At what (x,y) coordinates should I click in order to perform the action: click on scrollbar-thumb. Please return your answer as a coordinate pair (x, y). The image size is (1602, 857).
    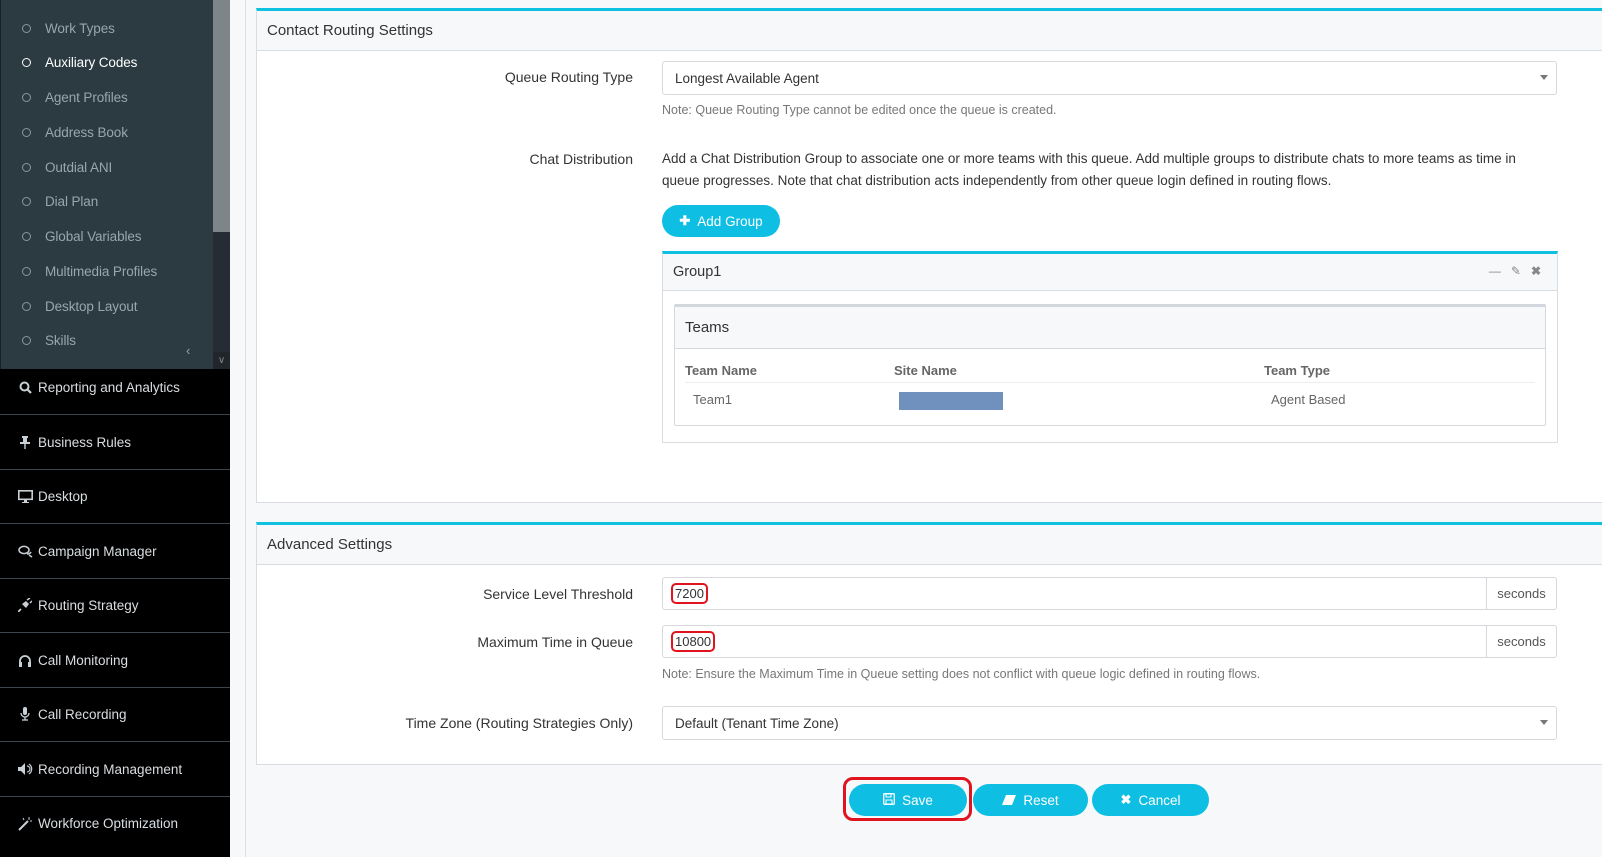
    Looking at the image, I should click on (221, 116).